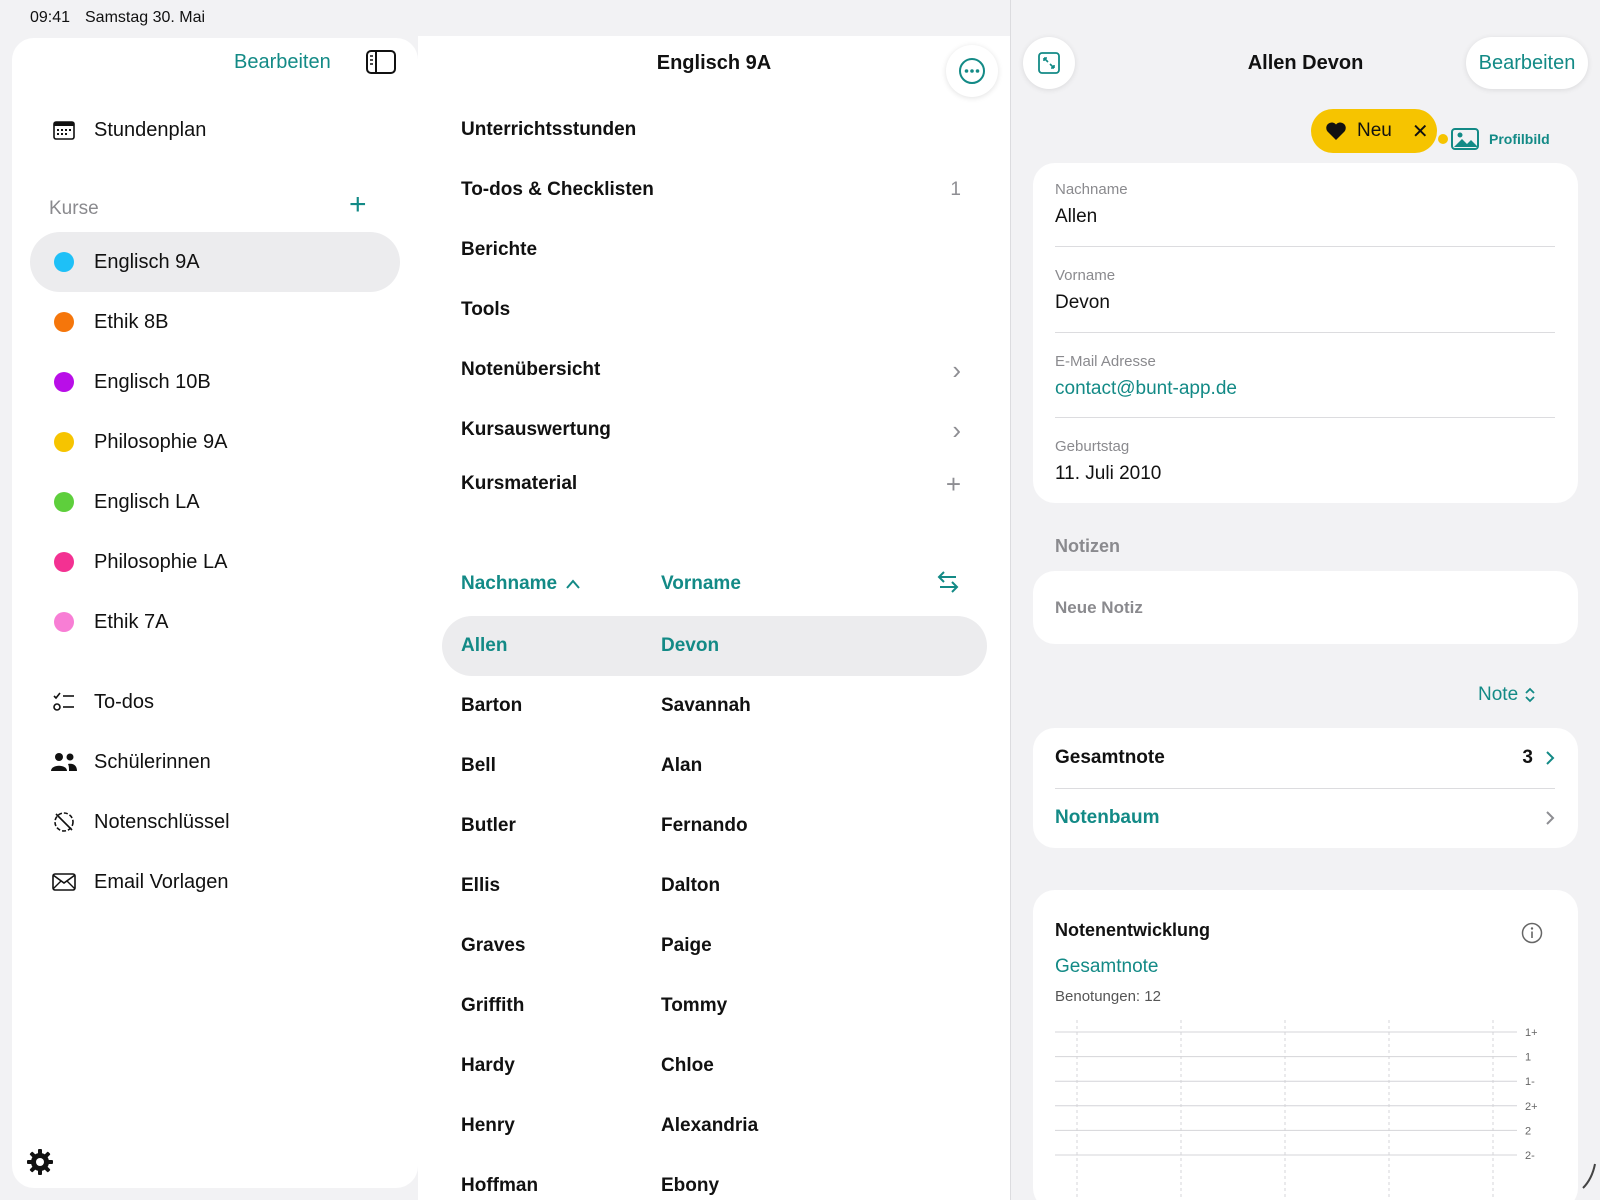 The width and height of the screenshot is (1600, 1200). I want to click on sidebar-toggle-icon, so click(381, 62).